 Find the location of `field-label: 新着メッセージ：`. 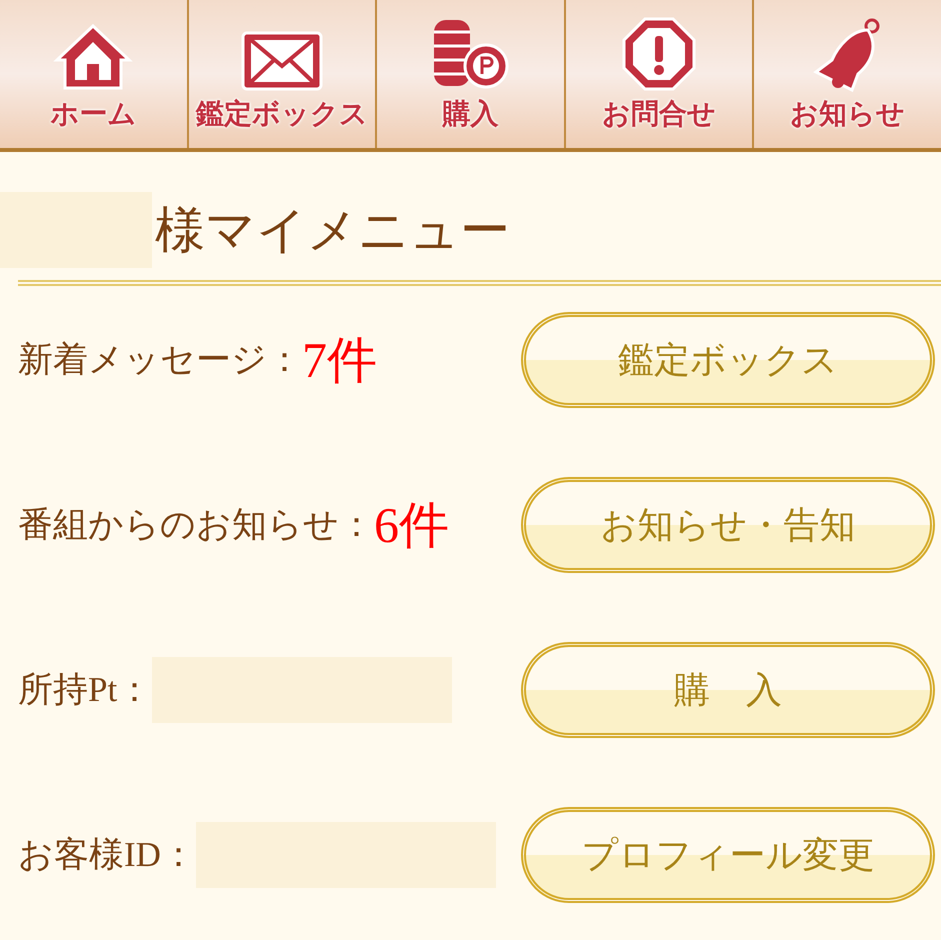

field-label: 新着メッセージ： is located at coordinates (160, 359).